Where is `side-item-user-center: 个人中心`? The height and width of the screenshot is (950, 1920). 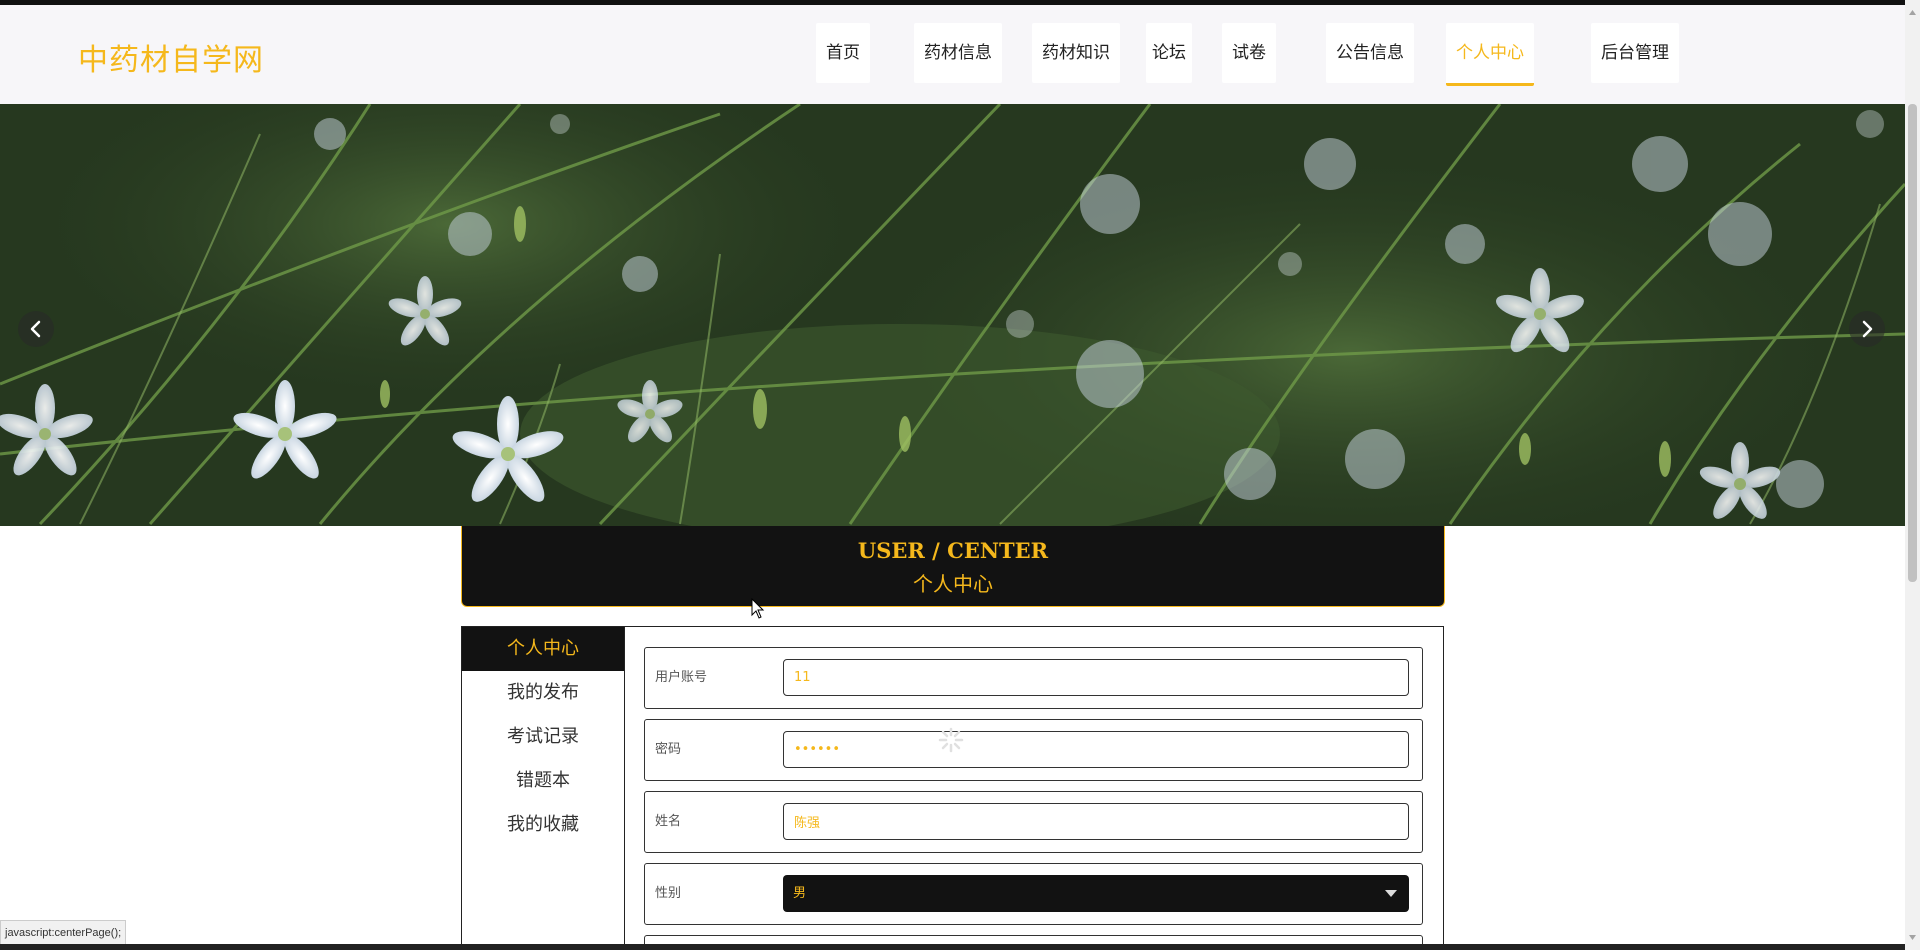 side-item-user-center: 个人中心 is located at coordinates (543, 649).